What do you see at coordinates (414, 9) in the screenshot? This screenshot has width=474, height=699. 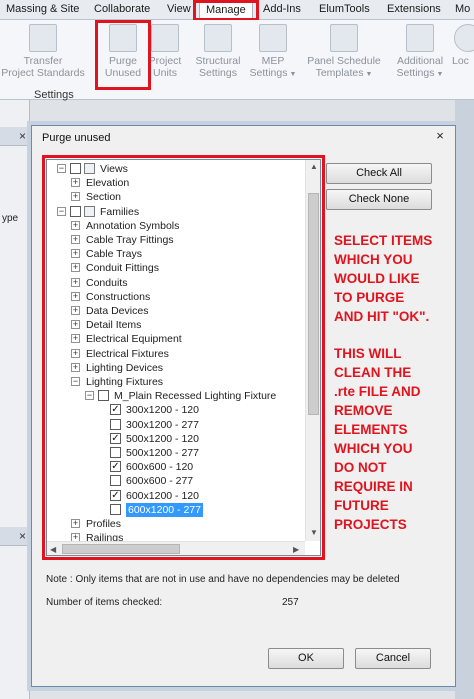 I see `tab-extensions: Extensions` at bounding box center [414, 9].